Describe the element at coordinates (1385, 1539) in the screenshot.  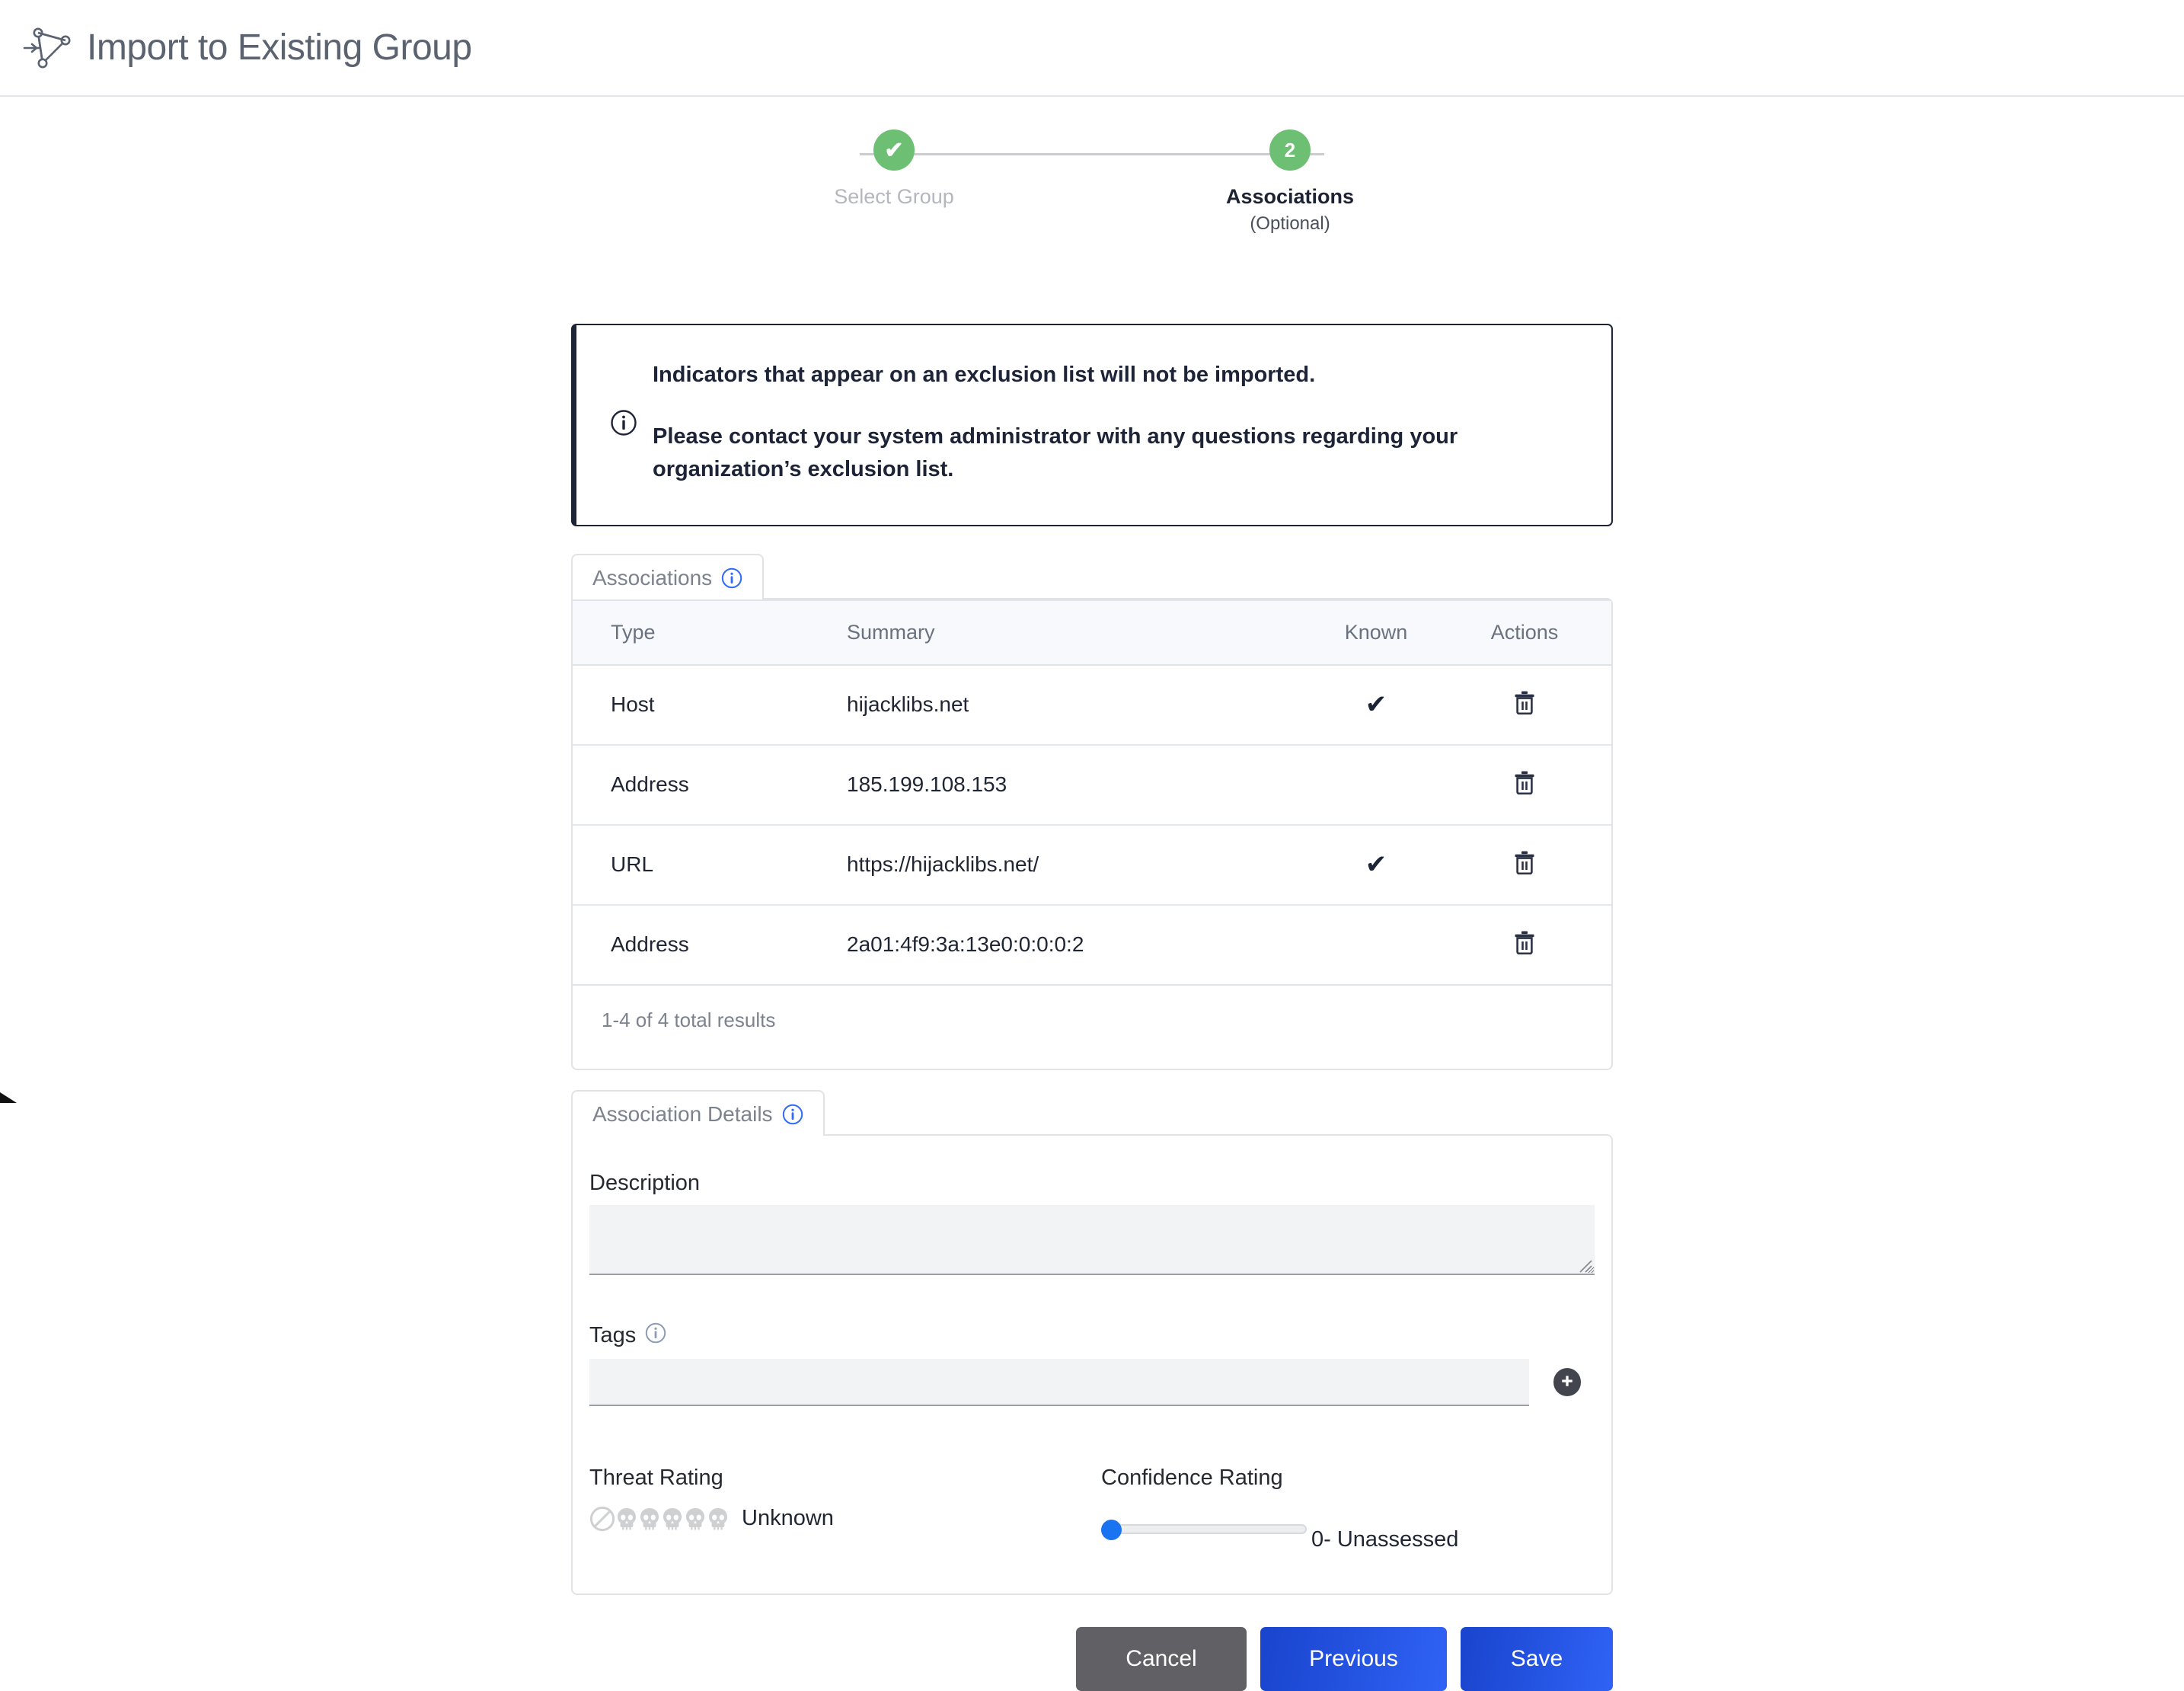
I see `confidence-rating-value: 0- Unassessed` at that location.